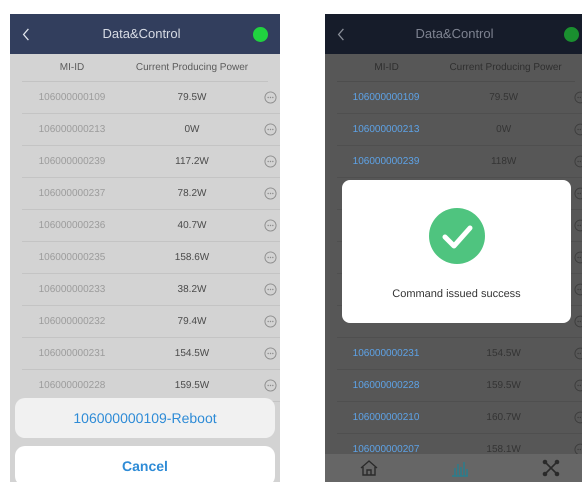 Image resolution: width=582 pixels, height=482 pixels. Describe the element at coordinates (551, 468) in the screenshot. I see `network-icon` at that location.